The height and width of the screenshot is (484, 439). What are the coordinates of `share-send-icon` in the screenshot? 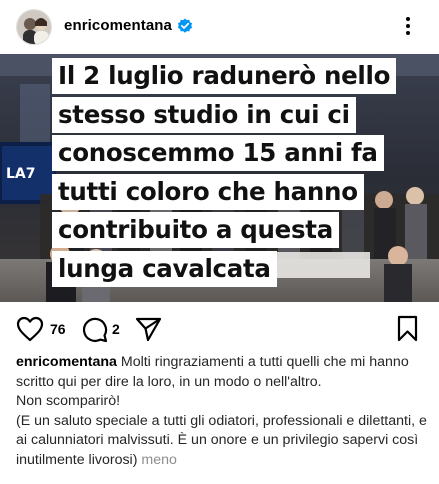 It's located at (148, 329).